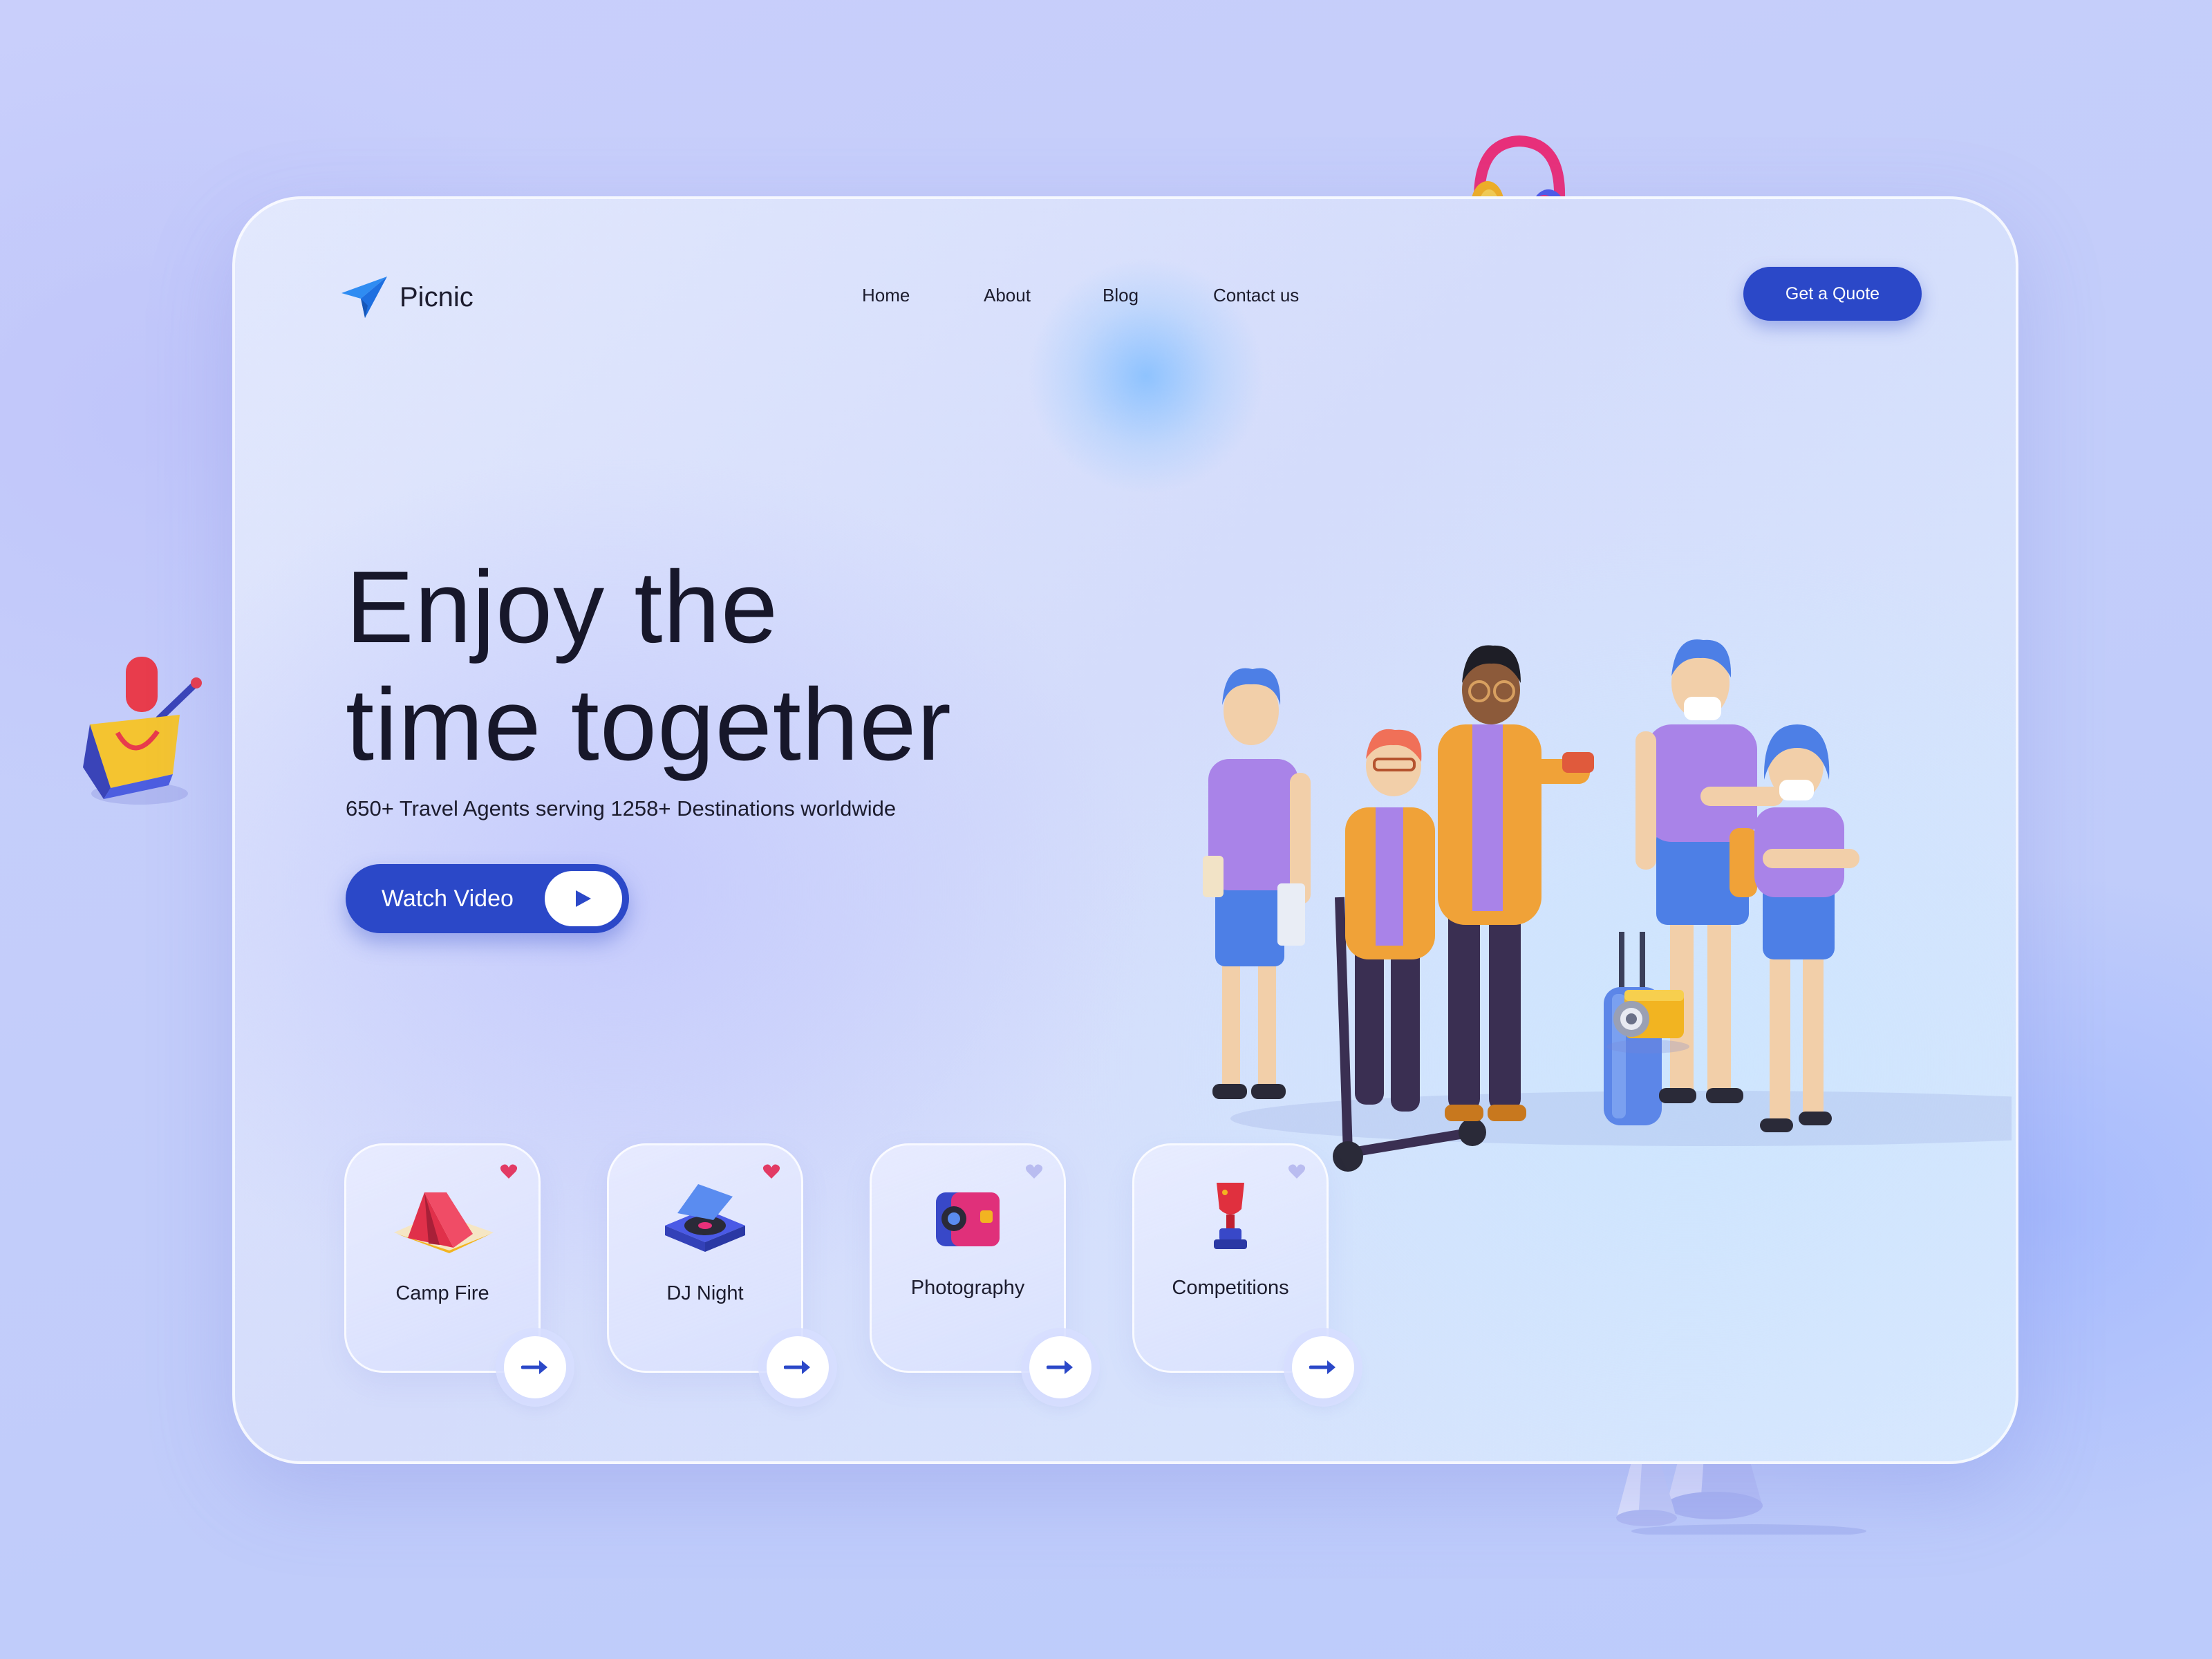 Image resolution: width=2212 pixels, height=1659 pixels. I want to click on watch-video-button: Watch Video, so click(488, 899).